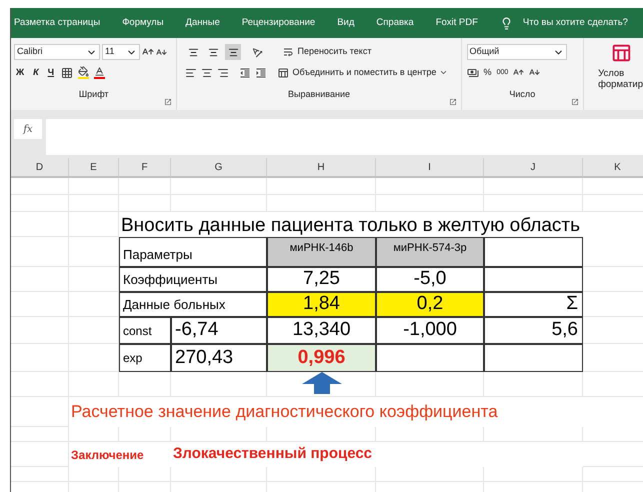 Image resolution: width=643 pixels, height=492 pixels. What do you see at coordinates (57, 52) in the screenshot?
I see `font-name-dropdown: Calibri` at bounding box center [57, 52].